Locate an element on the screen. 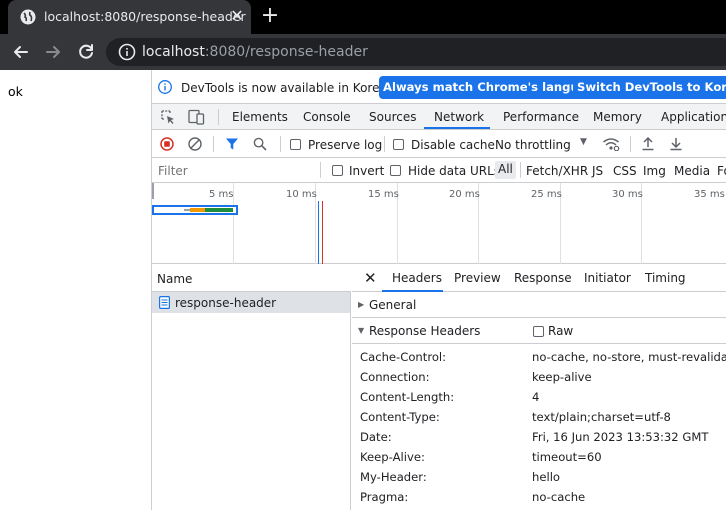 The image size is (726, 510). response-headers-section-header: ▼ Response Headers Raw is located at coordinates (539, 331).